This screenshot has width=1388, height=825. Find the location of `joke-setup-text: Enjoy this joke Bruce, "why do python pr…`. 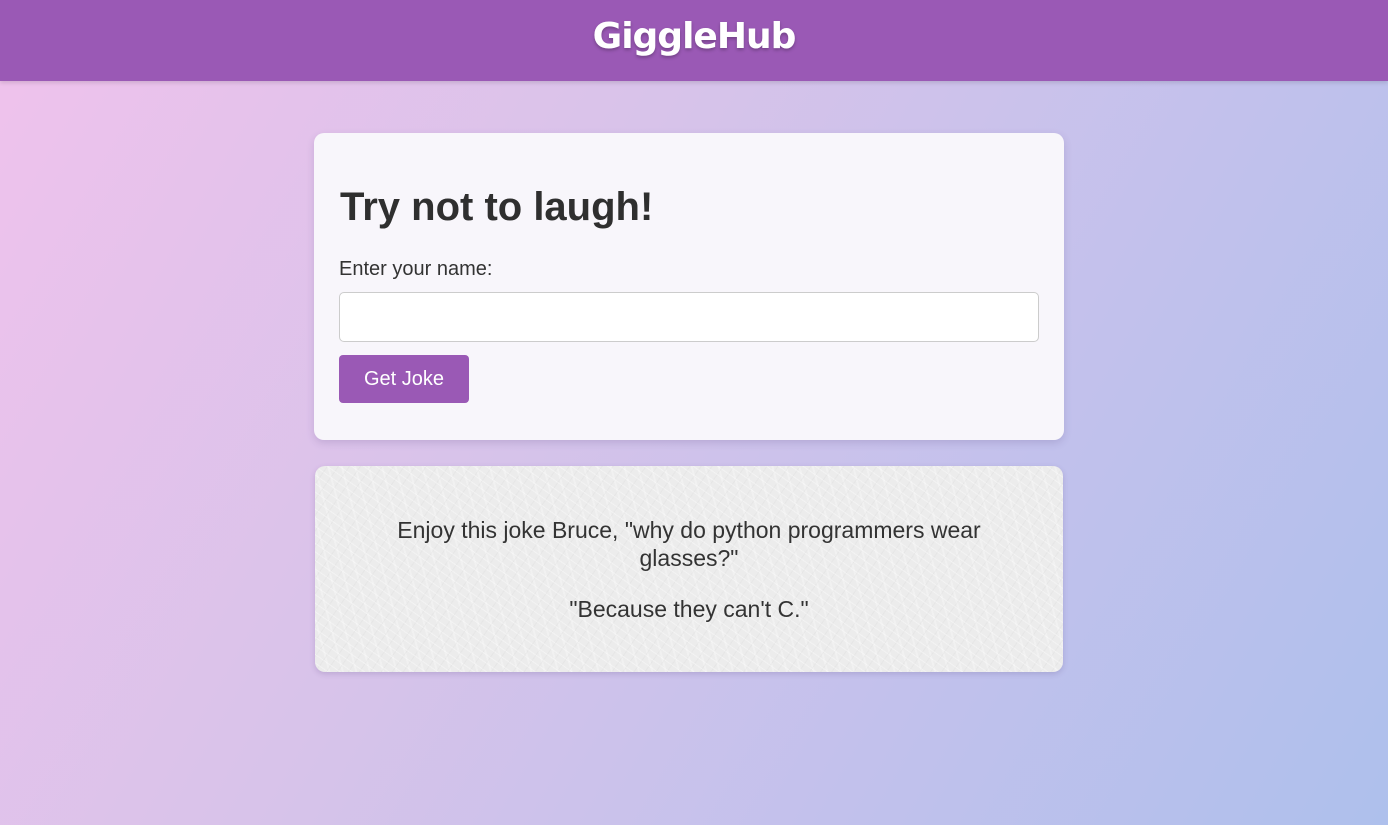

joke-setup-text: Enjoy this joke Bruce, "why do python pr… is located at coordinates (689, 544).